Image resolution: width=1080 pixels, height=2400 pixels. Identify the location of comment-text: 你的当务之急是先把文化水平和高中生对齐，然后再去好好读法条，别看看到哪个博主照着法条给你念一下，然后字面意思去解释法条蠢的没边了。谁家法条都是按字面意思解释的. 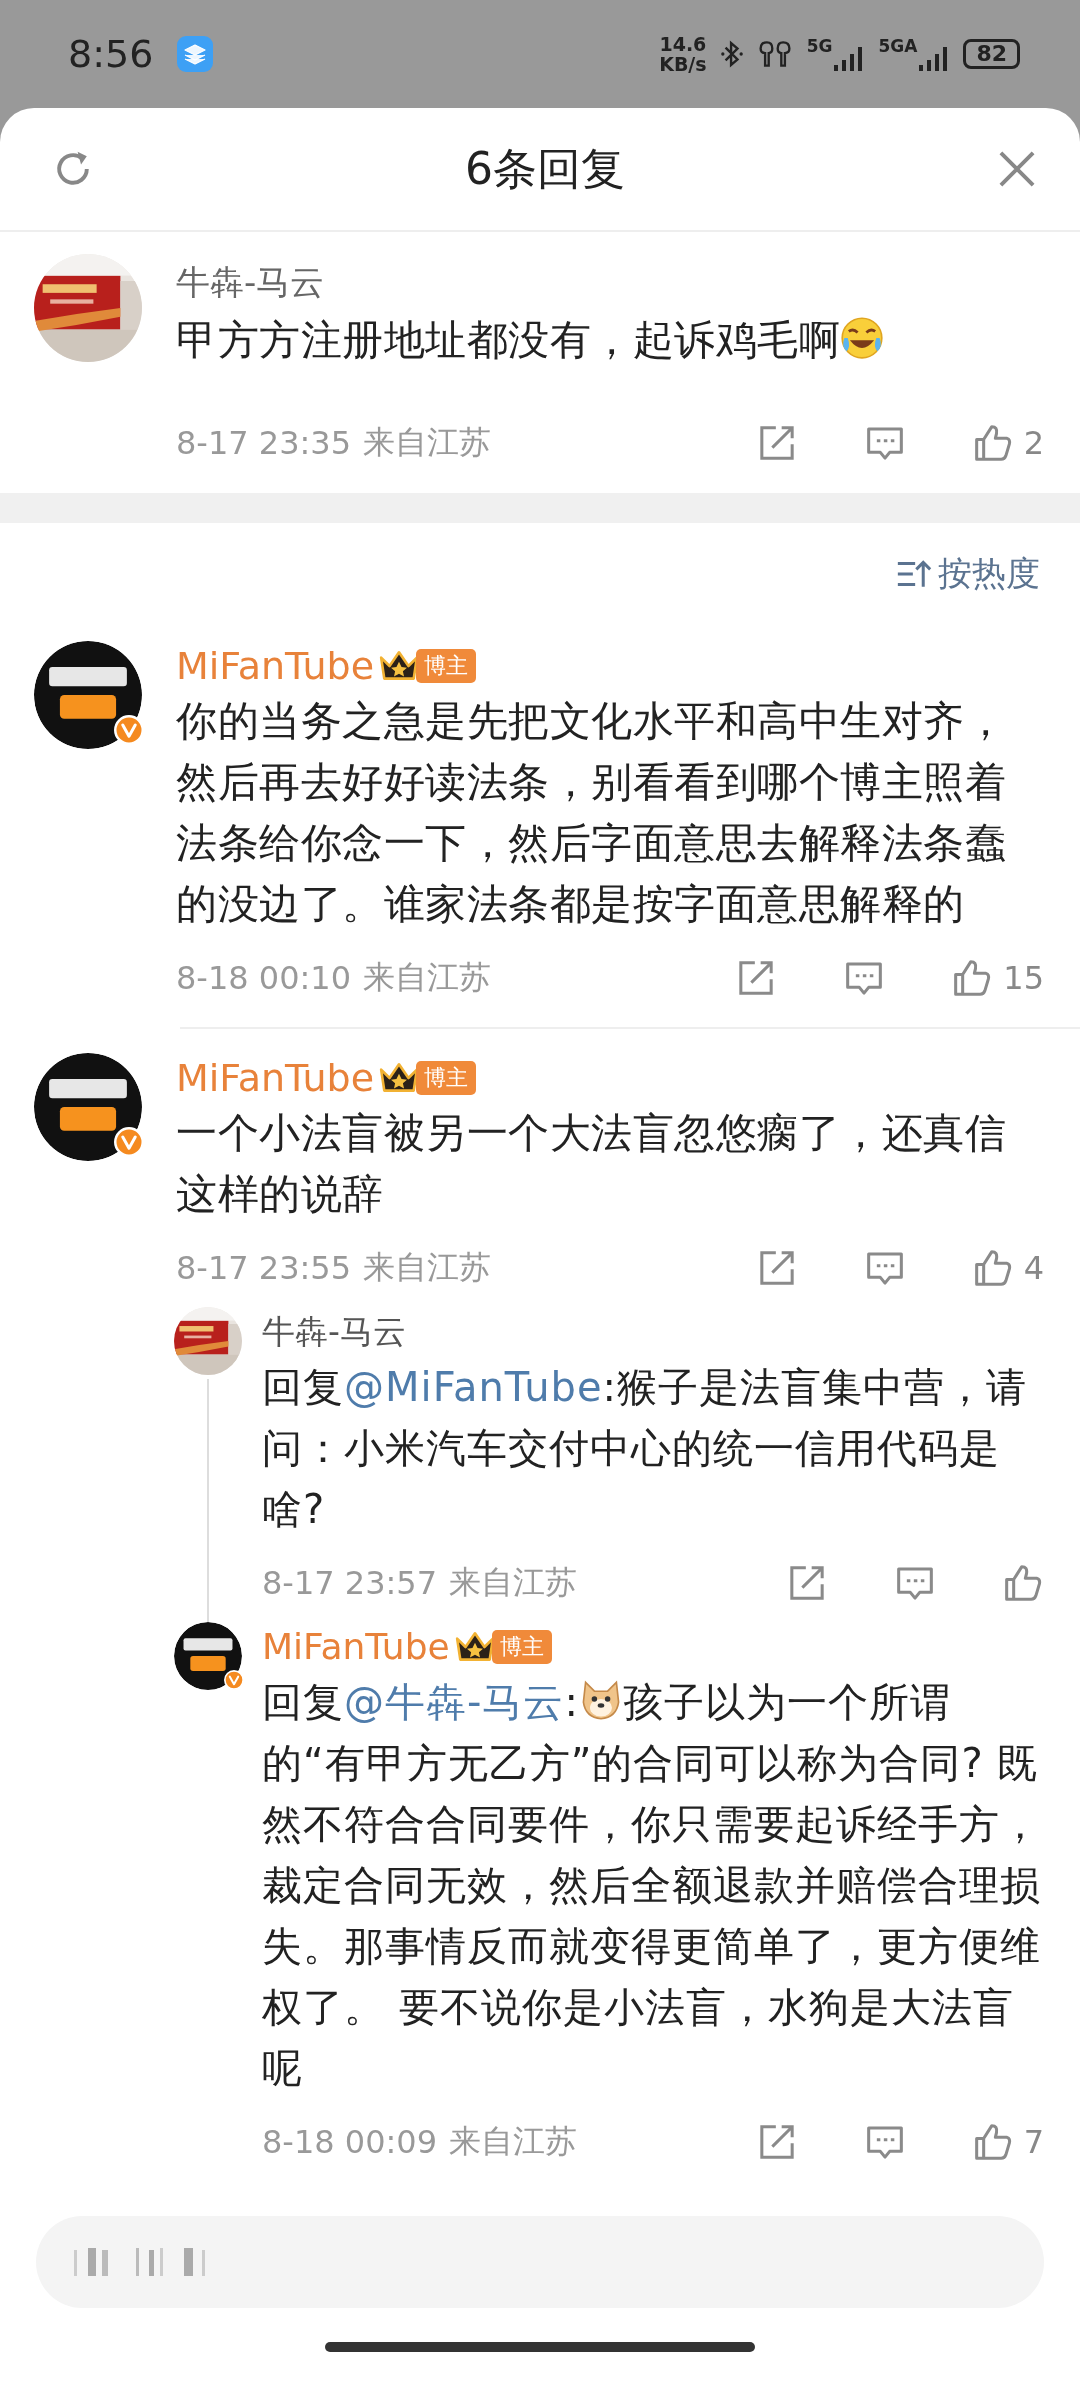
(591, 813).